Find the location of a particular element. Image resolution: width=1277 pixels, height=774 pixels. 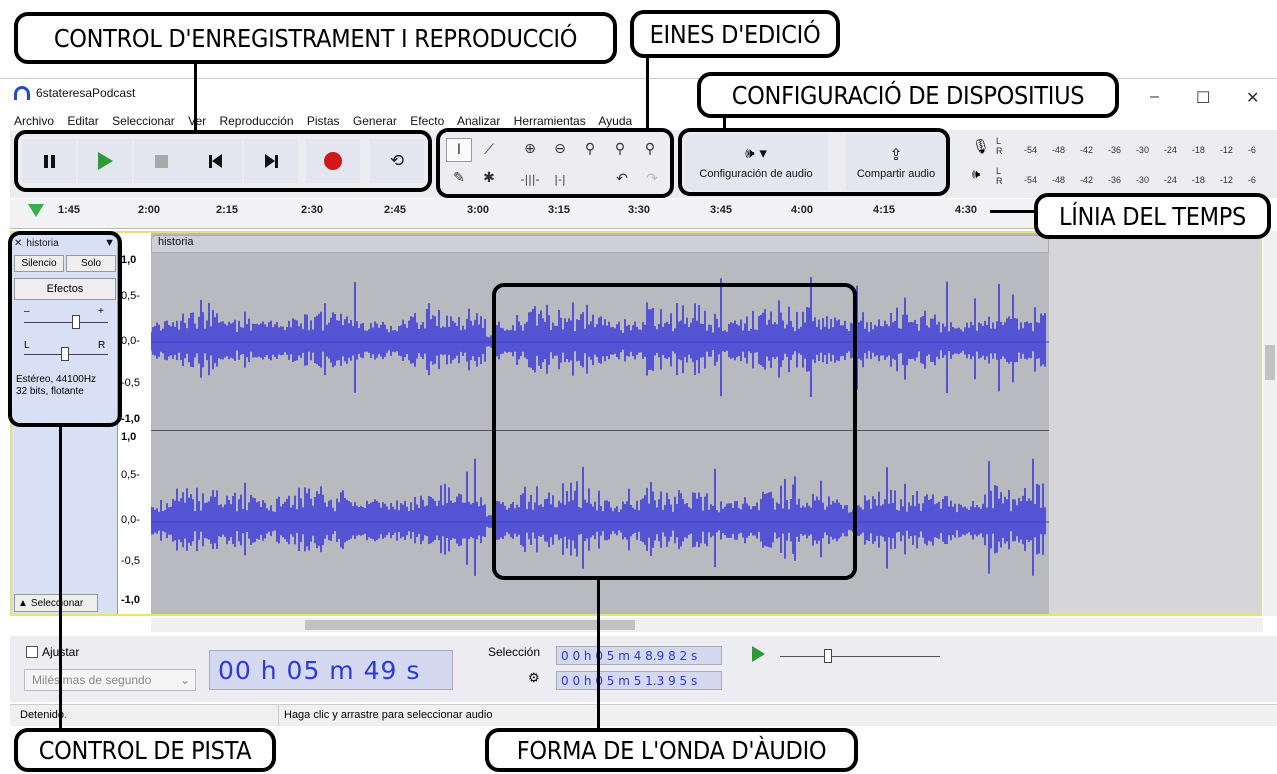

timeline-tick: 4:15 is located at coordinates (884, 210).